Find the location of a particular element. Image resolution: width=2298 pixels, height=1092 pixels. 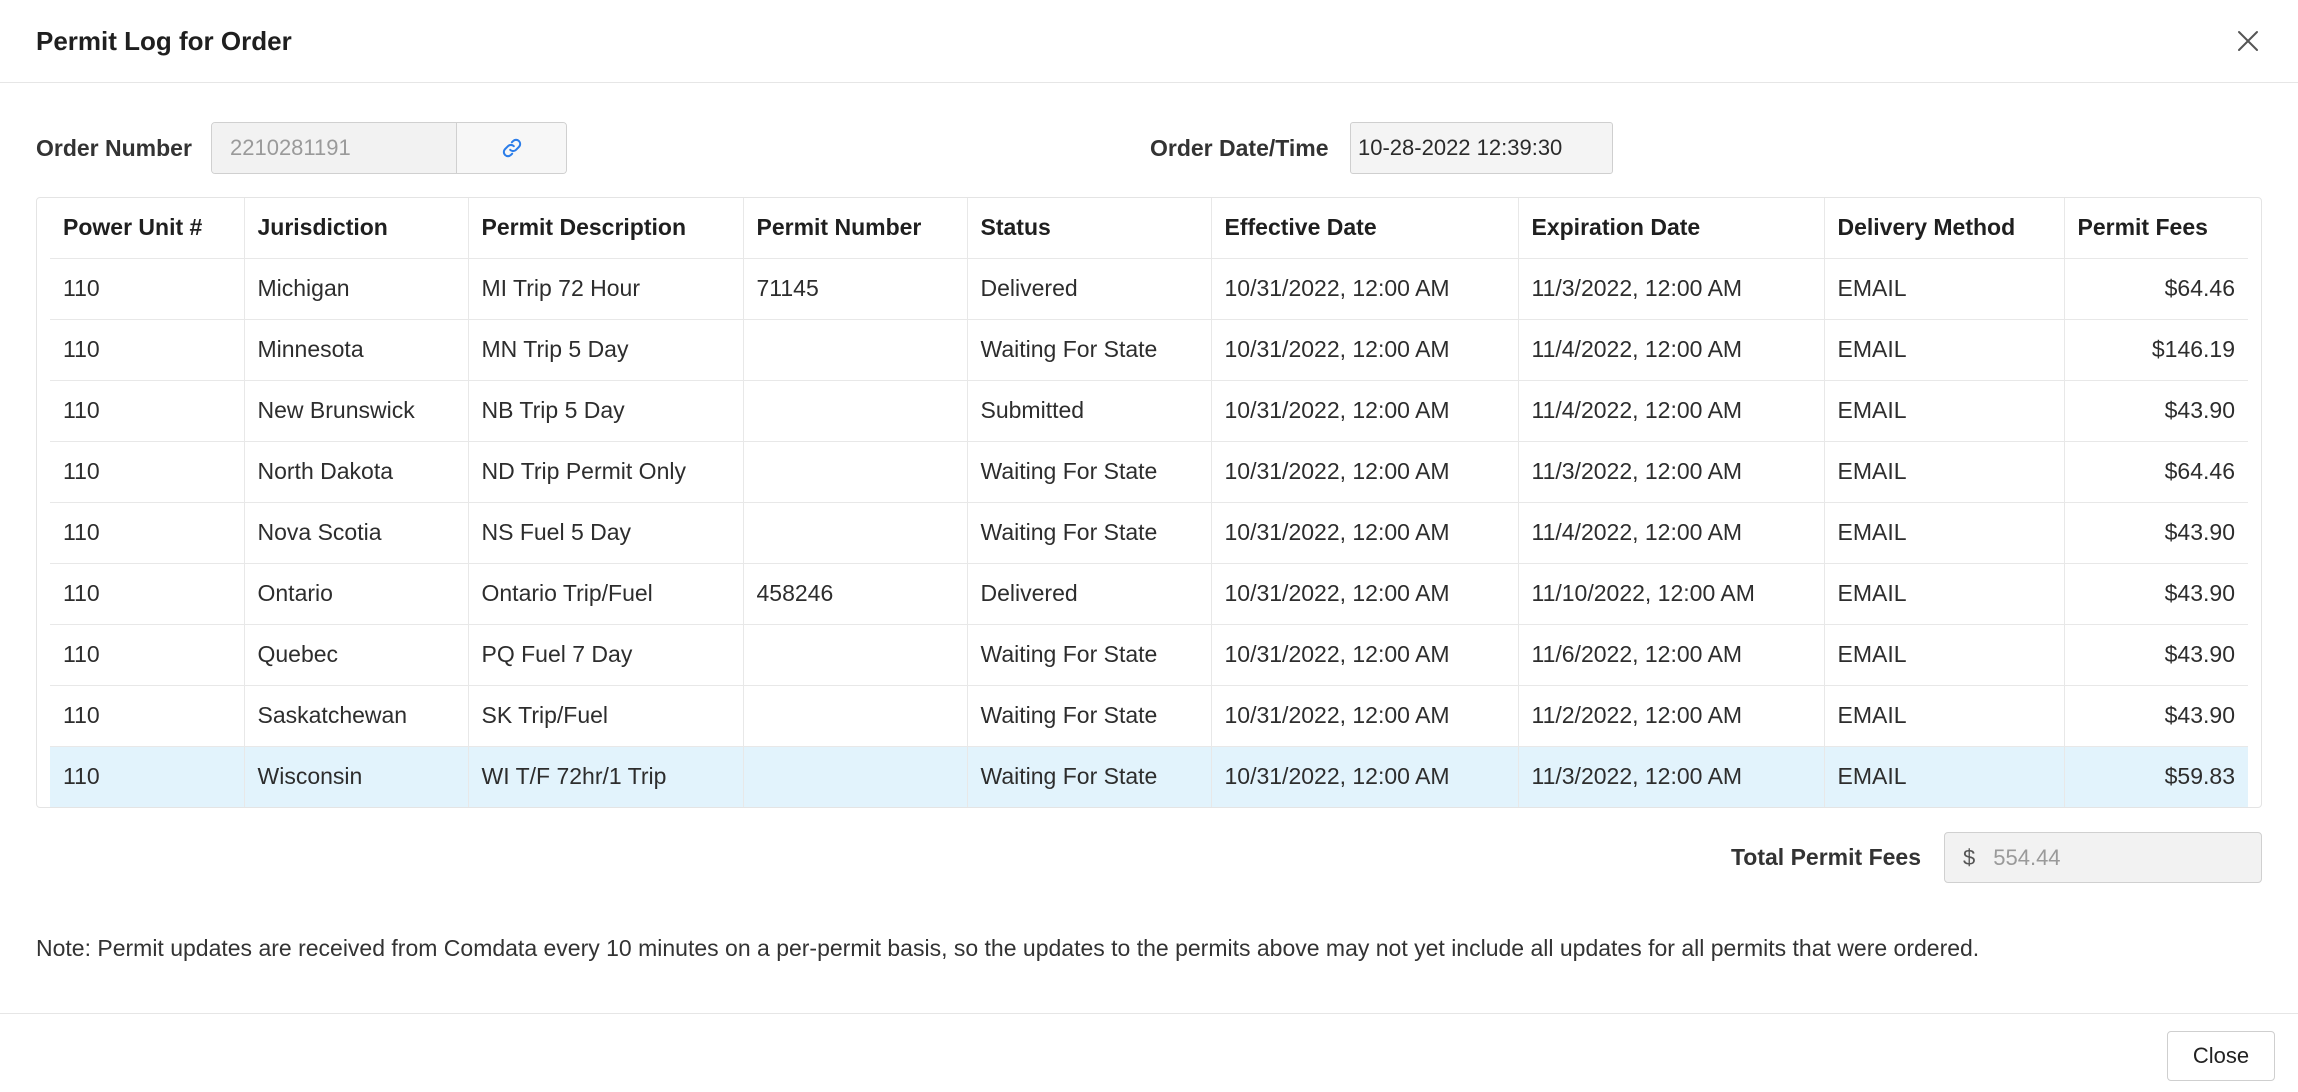

jurisdiction-cell: Nova Scotia is located at coordinates (355, 533).